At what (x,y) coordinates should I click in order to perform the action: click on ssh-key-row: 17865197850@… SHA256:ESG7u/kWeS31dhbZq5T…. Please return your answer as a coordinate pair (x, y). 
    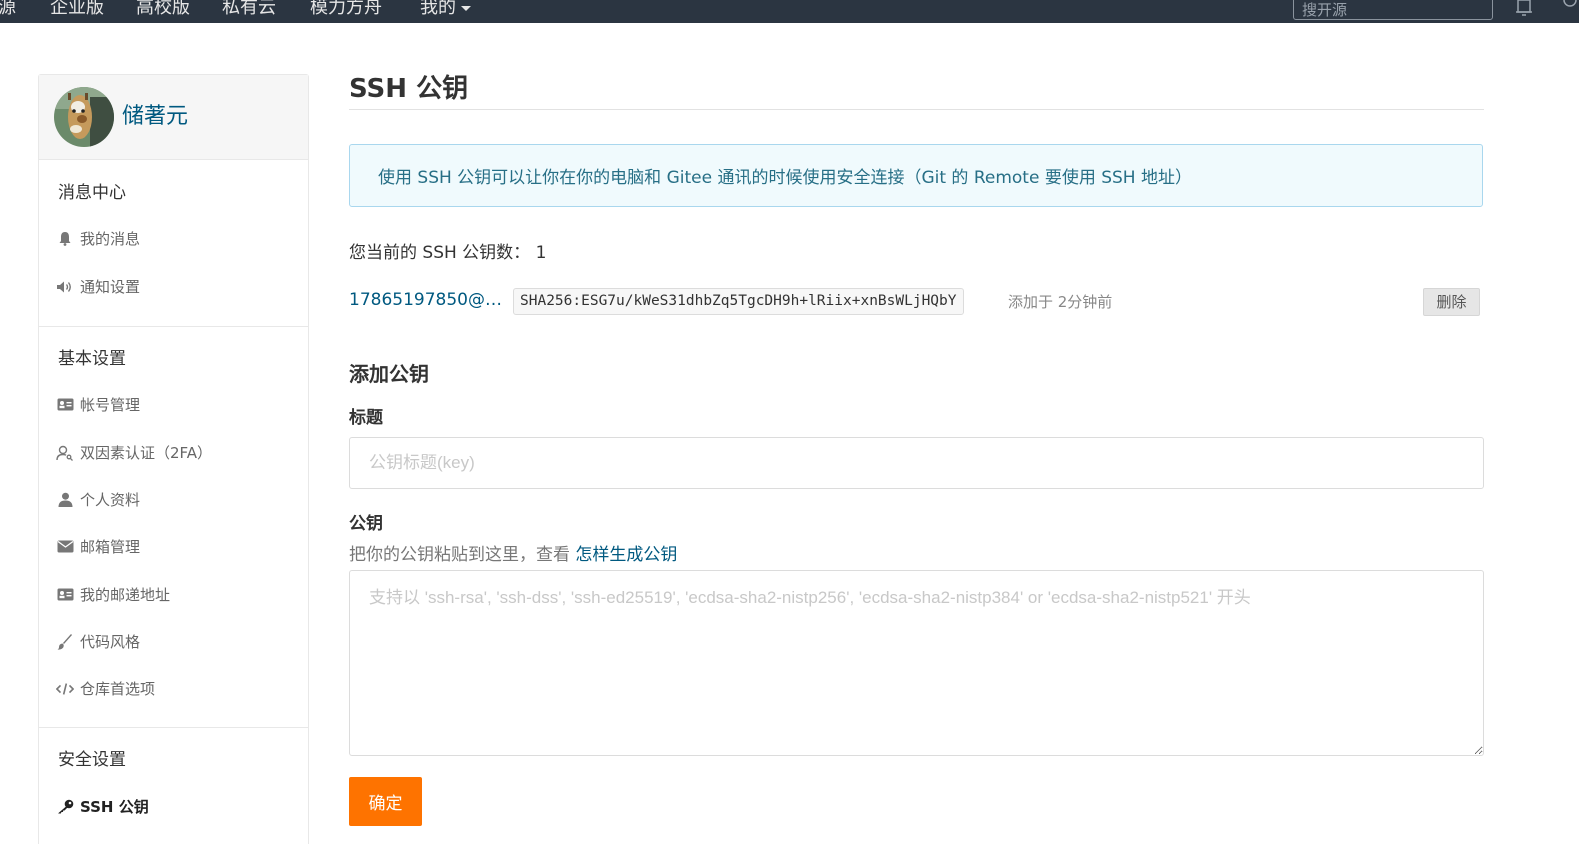
    Looking at the image, I should click on (916, 303).